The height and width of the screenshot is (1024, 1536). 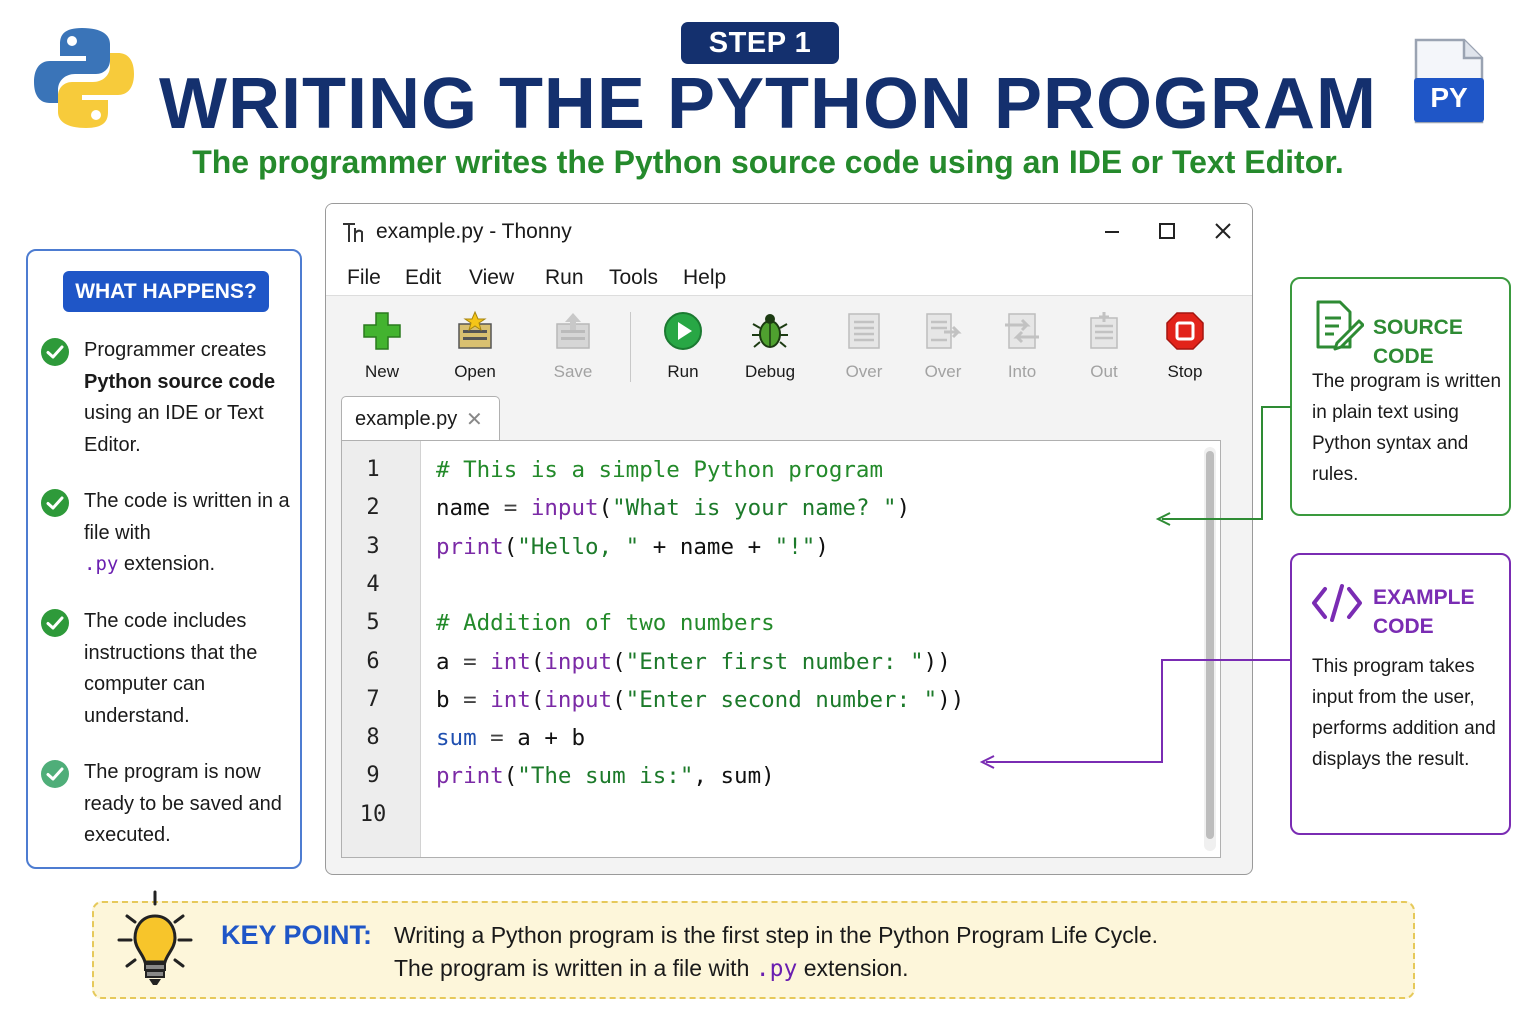 I want to click on debug-bug-icon, so click(x=770, y=331).